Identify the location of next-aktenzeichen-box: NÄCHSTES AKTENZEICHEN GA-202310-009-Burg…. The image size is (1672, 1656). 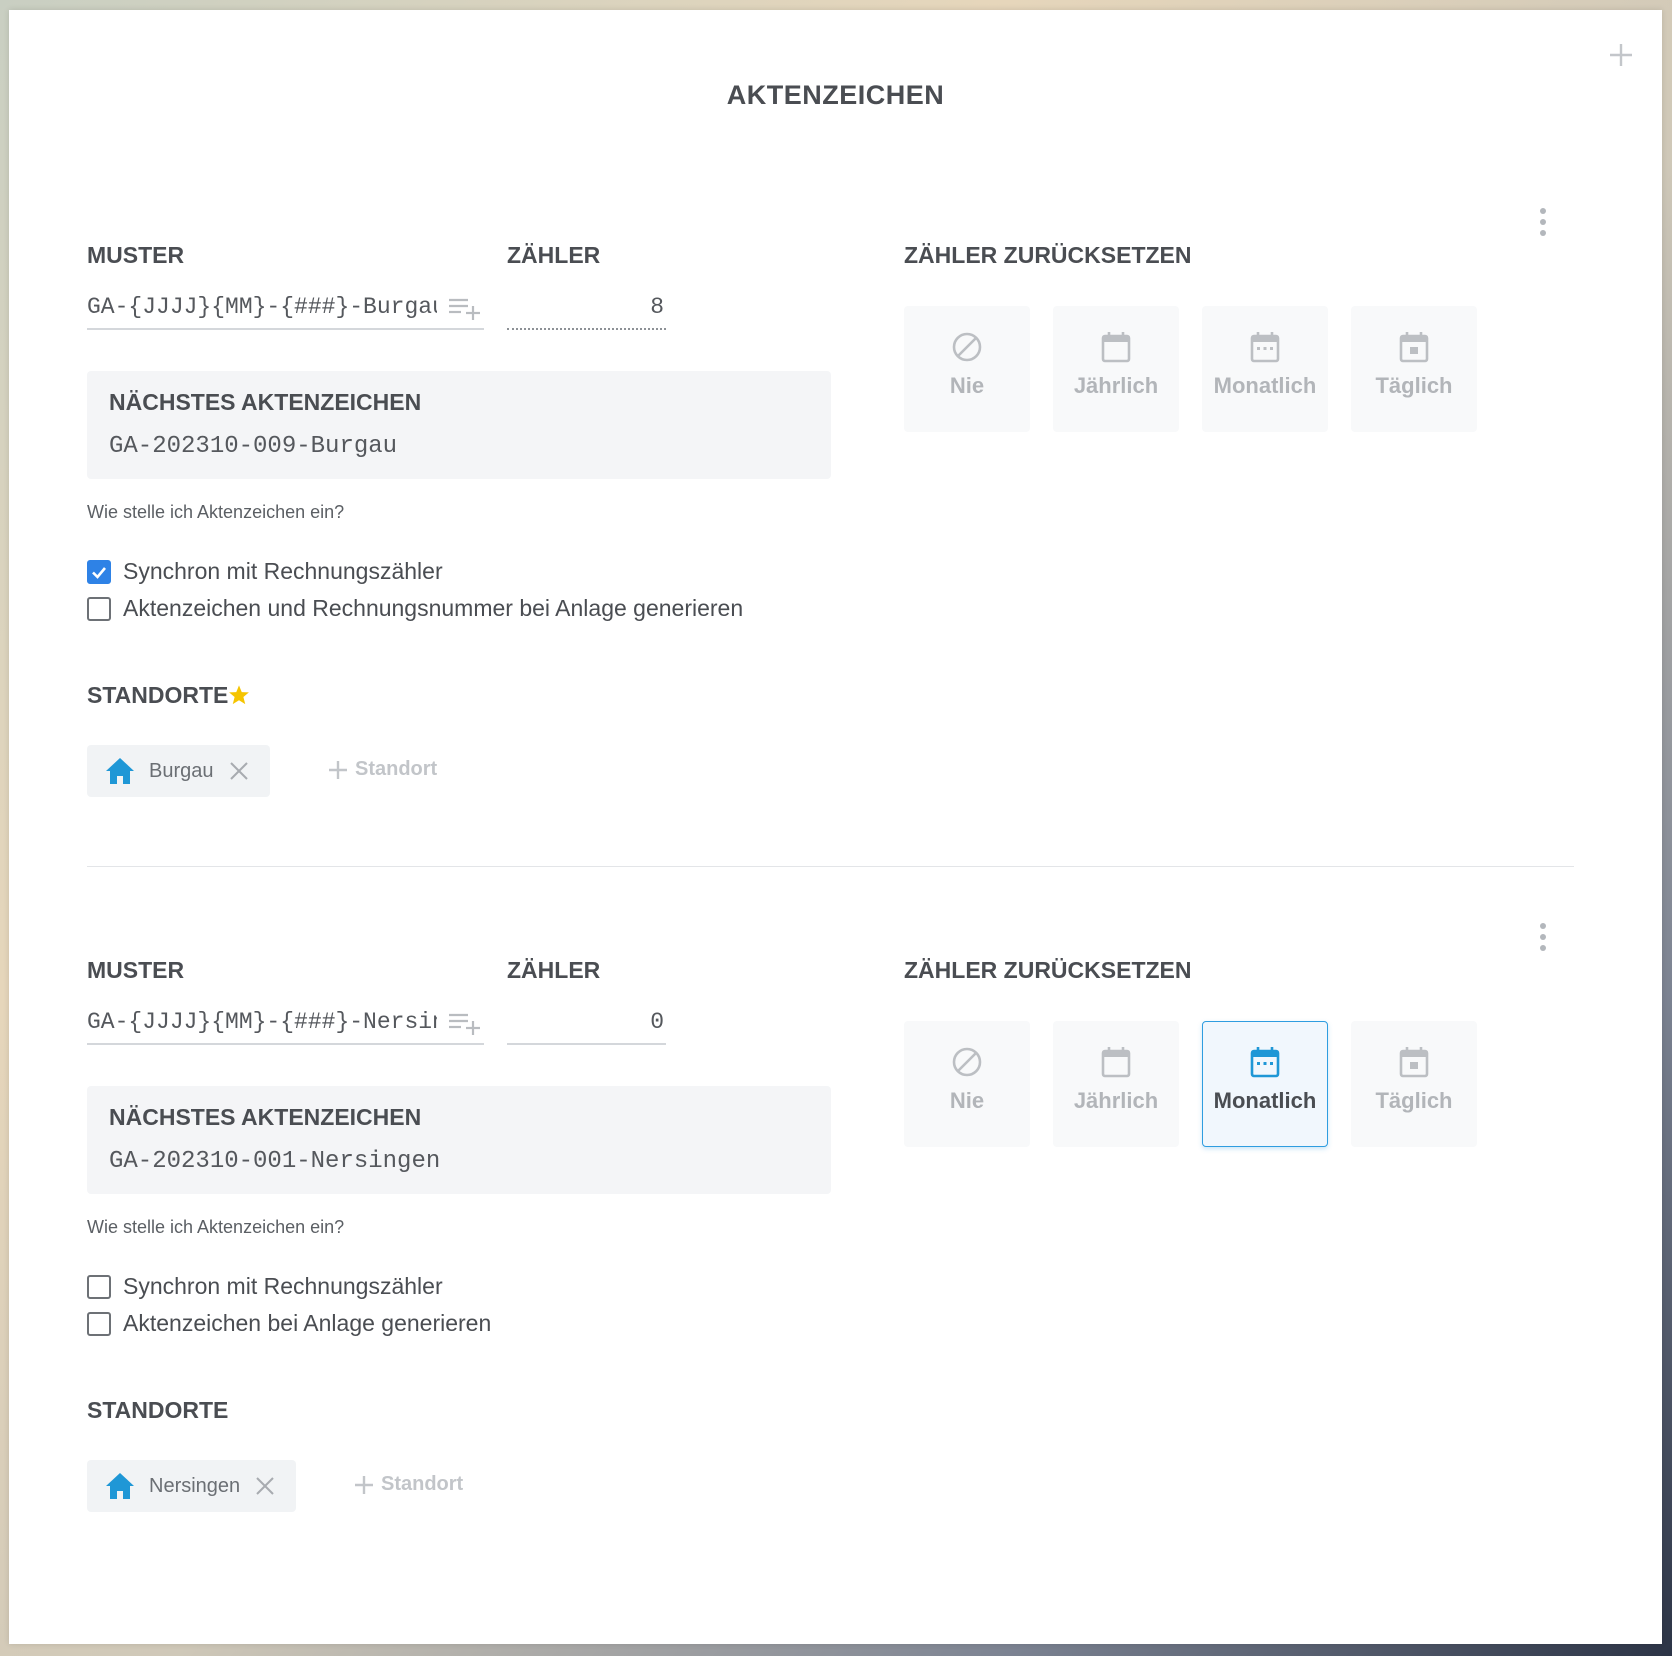
(459, 425).